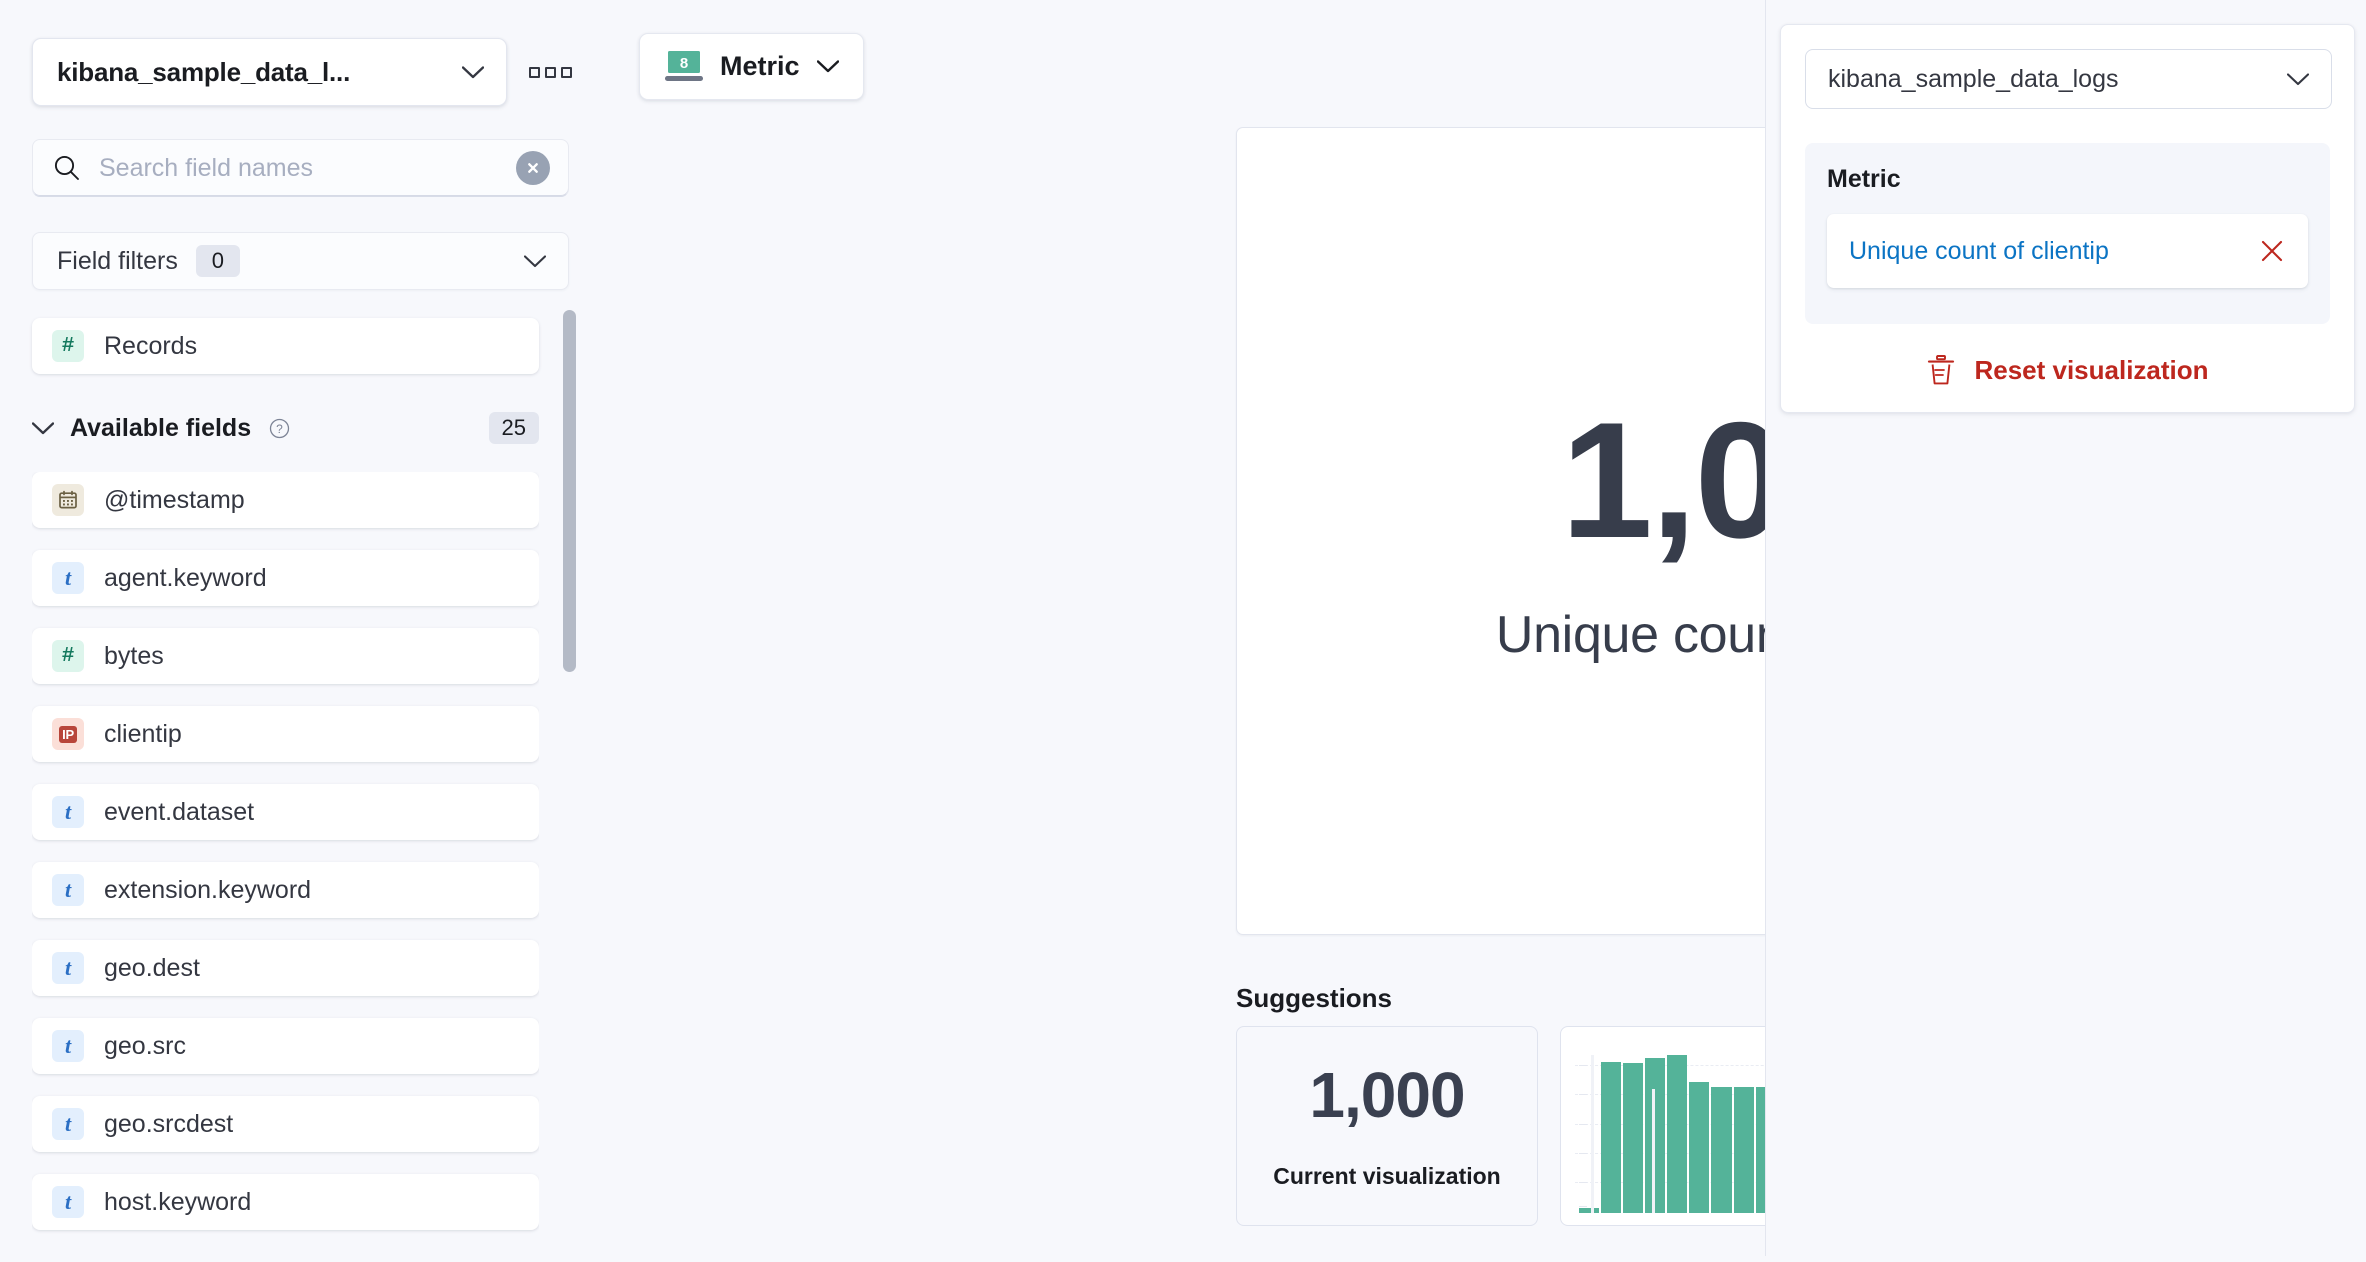 Image resolution: width=2366 pixels, height=1262 pixels. What do you see at coordinates (285, 1046) in the screenshot?
I see `field-item: t geo.src` at bounding box center [285, 1046].